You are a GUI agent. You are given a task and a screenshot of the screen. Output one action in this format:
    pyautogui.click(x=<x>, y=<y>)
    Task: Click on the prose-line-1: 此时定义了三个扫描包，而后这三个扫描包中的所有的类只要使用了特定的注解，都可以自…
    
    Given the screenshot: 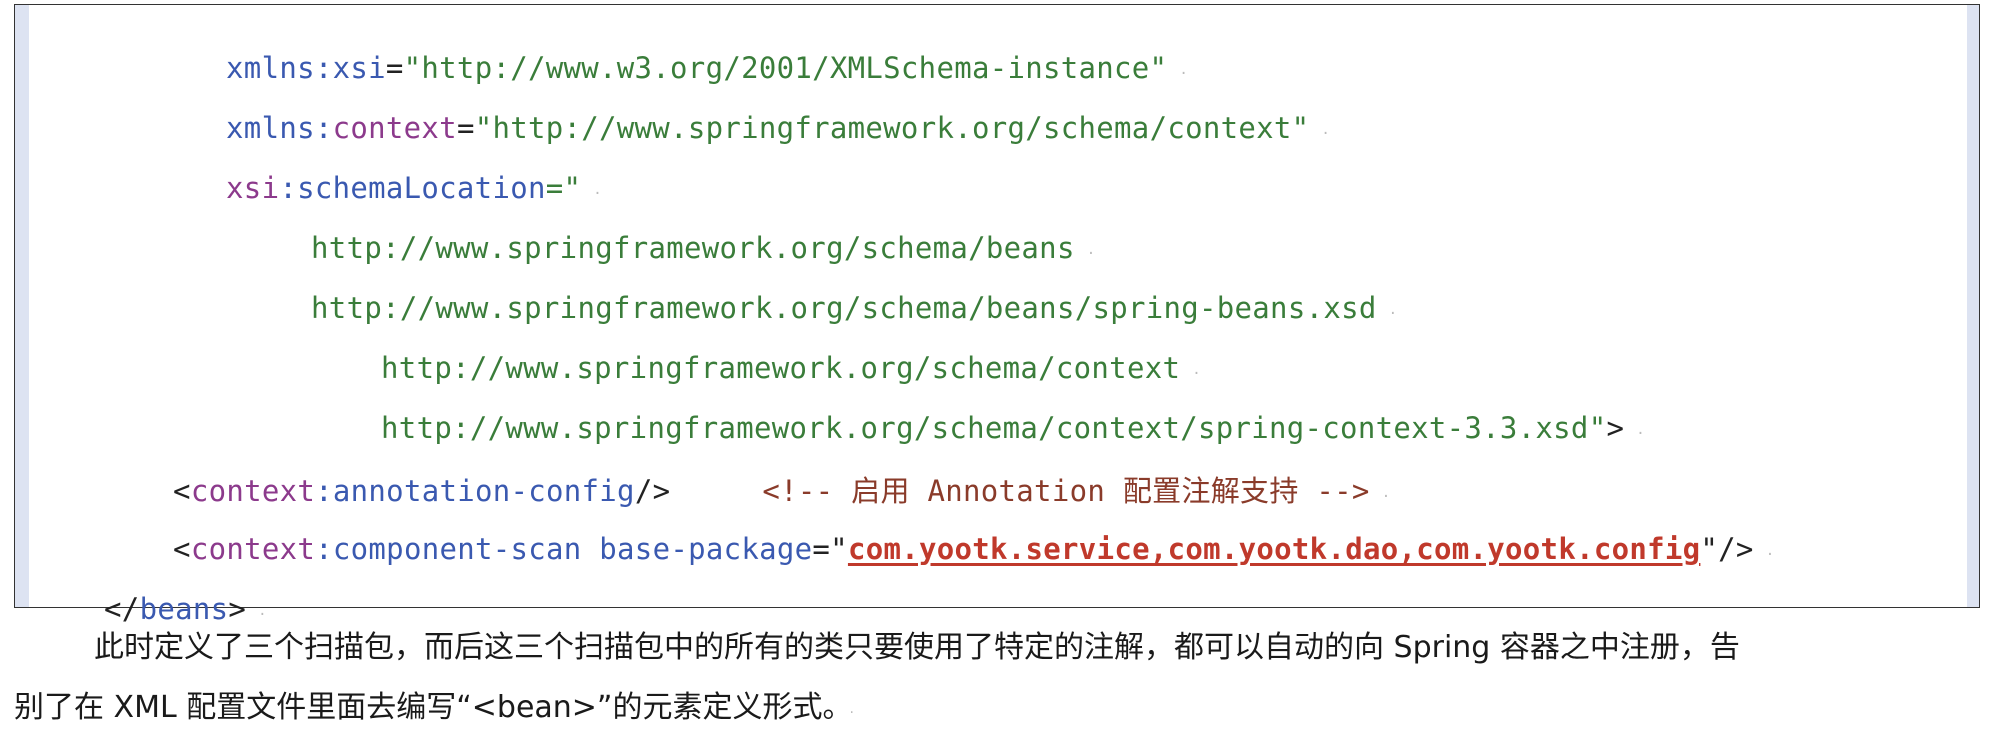 What is the action you would take?
    pyautogui.click(x=999, y=644)
    